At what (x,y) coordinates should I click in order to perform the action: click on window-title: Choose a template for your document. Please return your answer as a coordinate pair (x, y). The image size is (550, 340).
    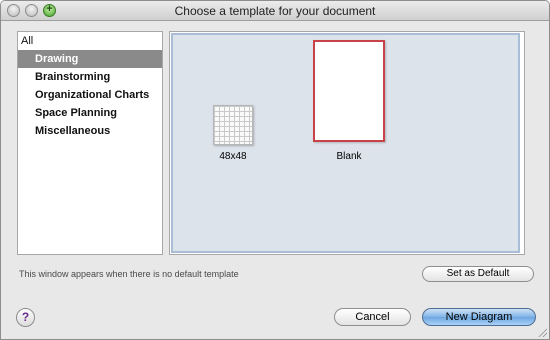
    Looking at the image, I should click on (275, 11).